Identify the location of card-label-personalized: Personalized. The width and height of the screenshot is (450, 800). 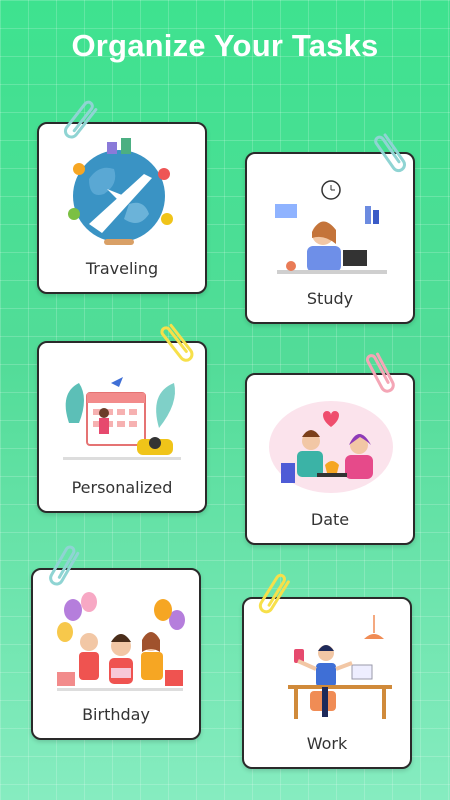
(122, 487).